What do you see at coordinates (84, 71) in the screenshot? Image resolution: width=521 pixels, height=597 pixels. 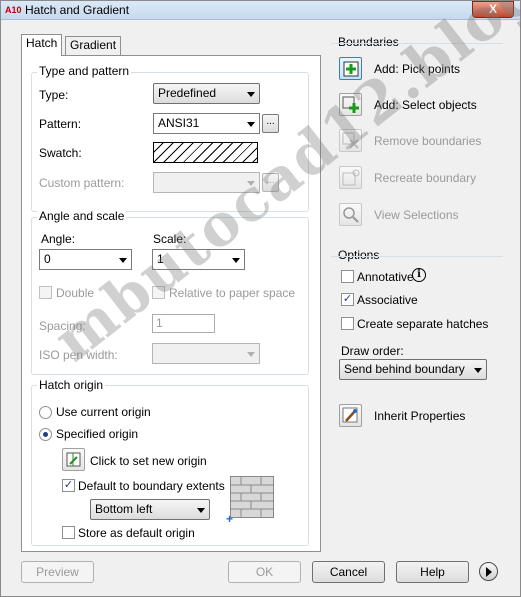 I see `type-and-pattern-title: Type and pattern` at bounding box center [84, 71].